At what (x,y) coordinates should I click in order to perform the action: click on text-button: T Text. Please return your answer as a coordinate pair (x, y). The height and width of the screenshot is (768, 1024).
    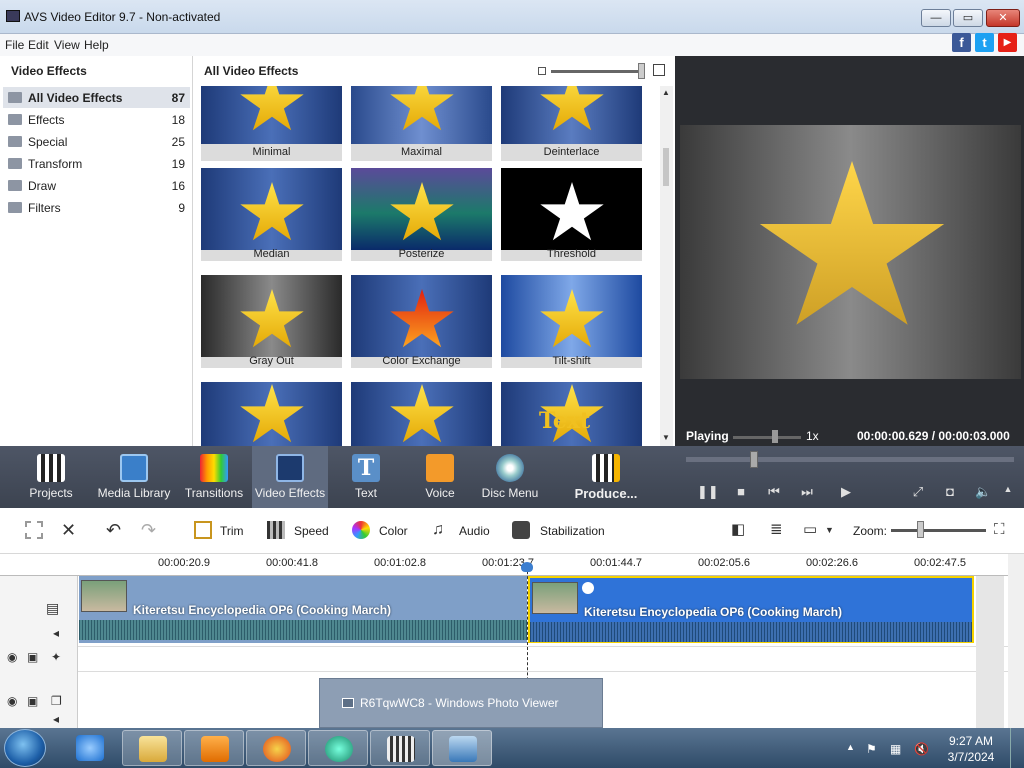
    Looking at the image, I should click on (366, 477).